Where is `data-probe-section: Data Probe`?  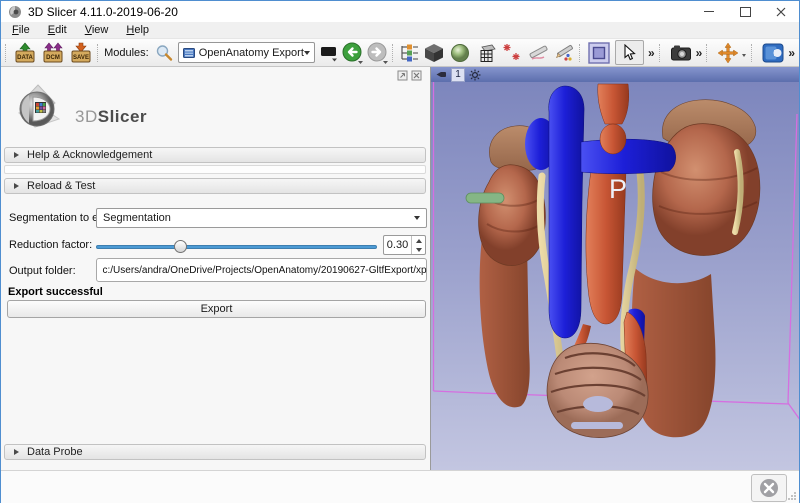 data-probe-section: Data Probe is located at coordinates (215, 452).